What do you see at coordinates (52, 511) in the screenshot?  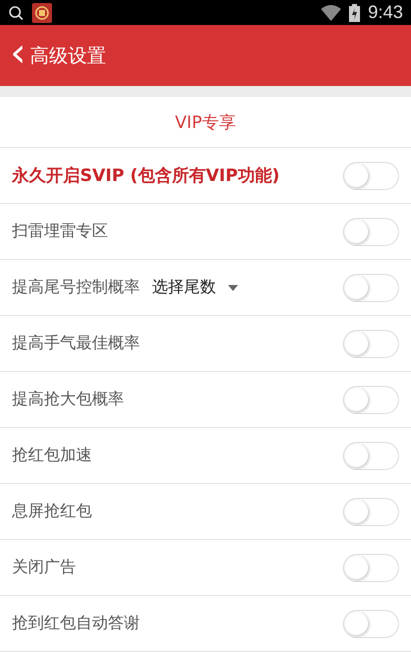 I see `setting-label: 息屏抢红包` at bounding box center [52, 511].